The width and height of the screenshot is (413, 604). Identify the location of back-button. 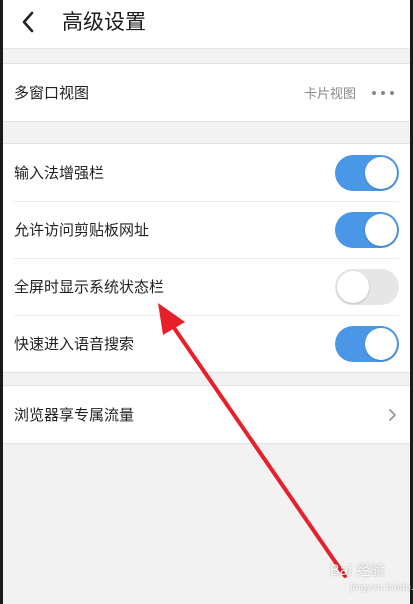
(28, 22).